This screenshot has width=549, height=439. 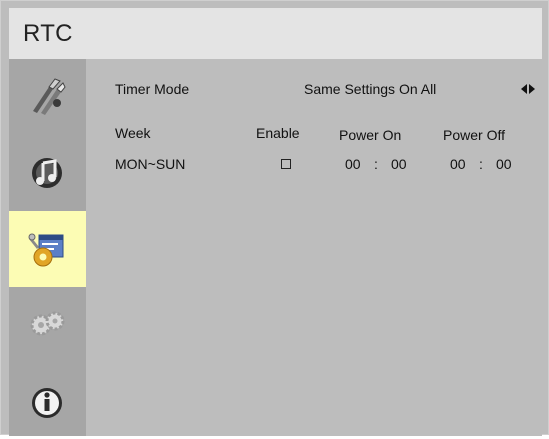 I want to click on info-icon, so click(x=47, y=403).